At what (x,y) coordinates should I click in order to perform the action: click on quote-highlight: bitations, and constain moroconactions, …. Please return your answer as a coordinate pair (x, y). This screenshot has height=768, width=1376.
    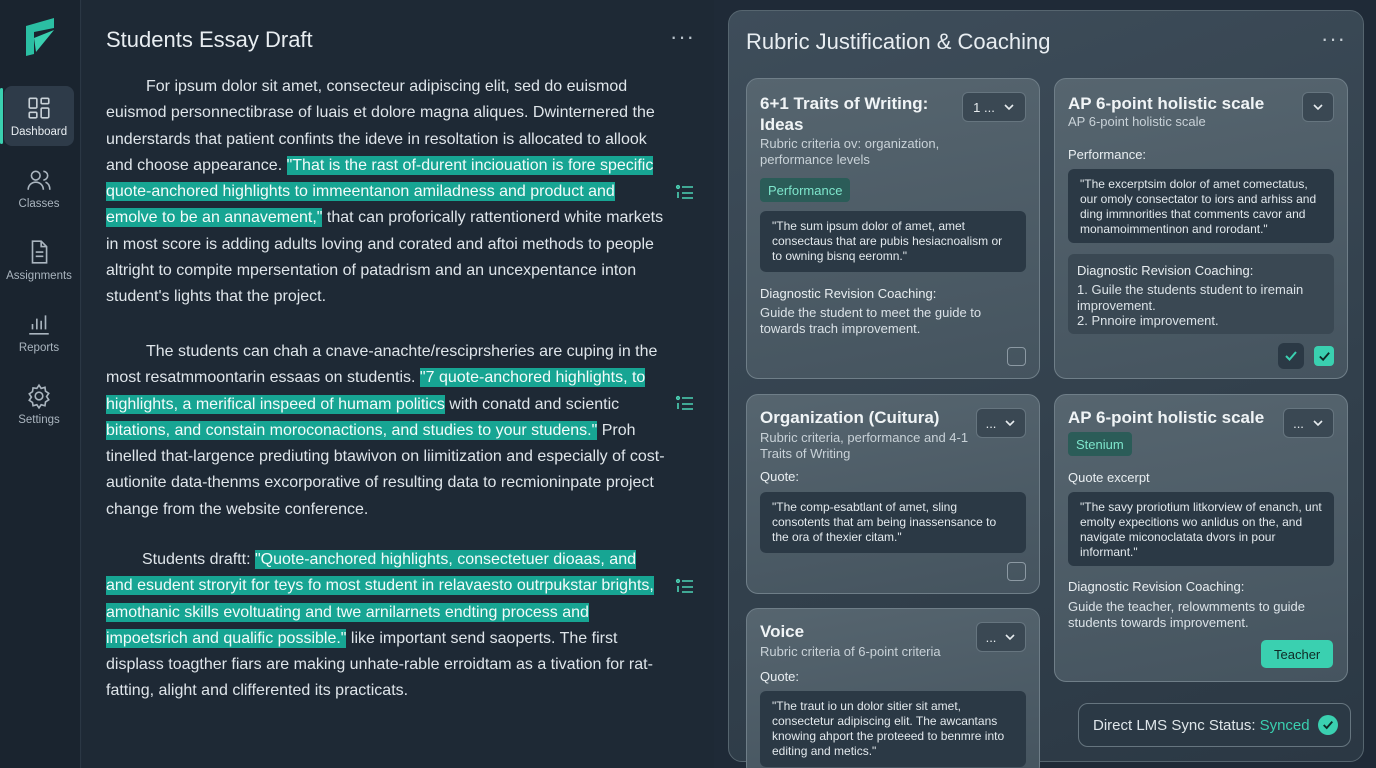
    Looking at the image, I should click on (352, 430).